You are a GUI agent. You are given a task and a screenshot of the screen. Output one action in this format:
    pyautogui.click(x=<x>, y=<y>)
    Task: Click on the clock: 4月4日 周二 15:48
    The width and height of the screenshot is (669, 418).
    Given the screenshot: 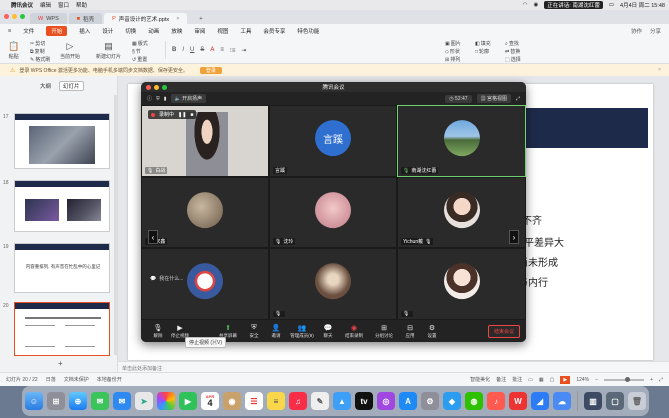 What is the action you would take?
    pyautogui.click(x=642, y=5)
    